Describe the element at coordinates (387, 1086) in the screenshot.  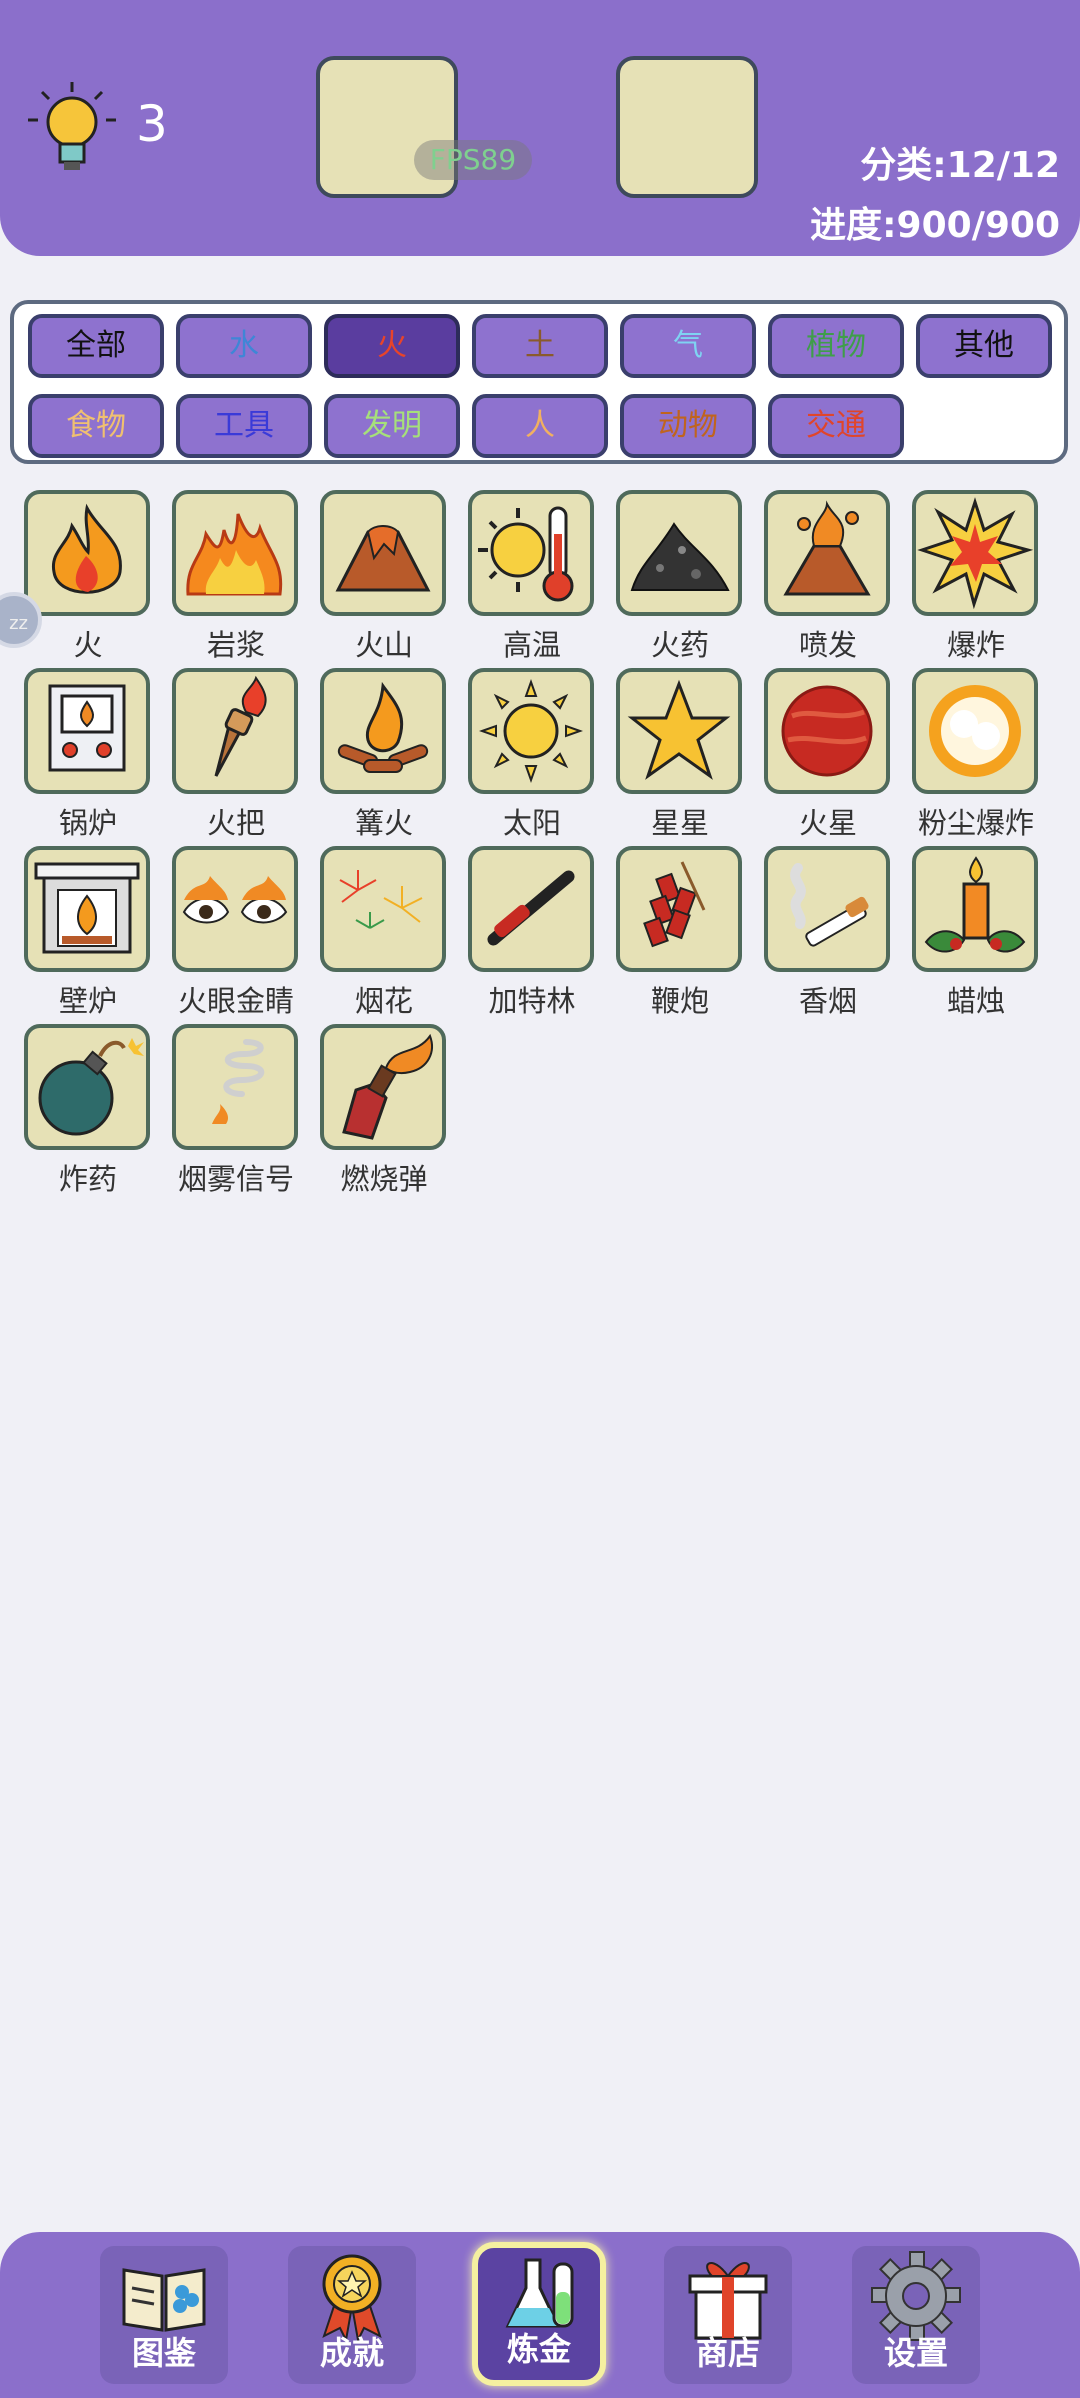
I see `molotov-icon` at that location.